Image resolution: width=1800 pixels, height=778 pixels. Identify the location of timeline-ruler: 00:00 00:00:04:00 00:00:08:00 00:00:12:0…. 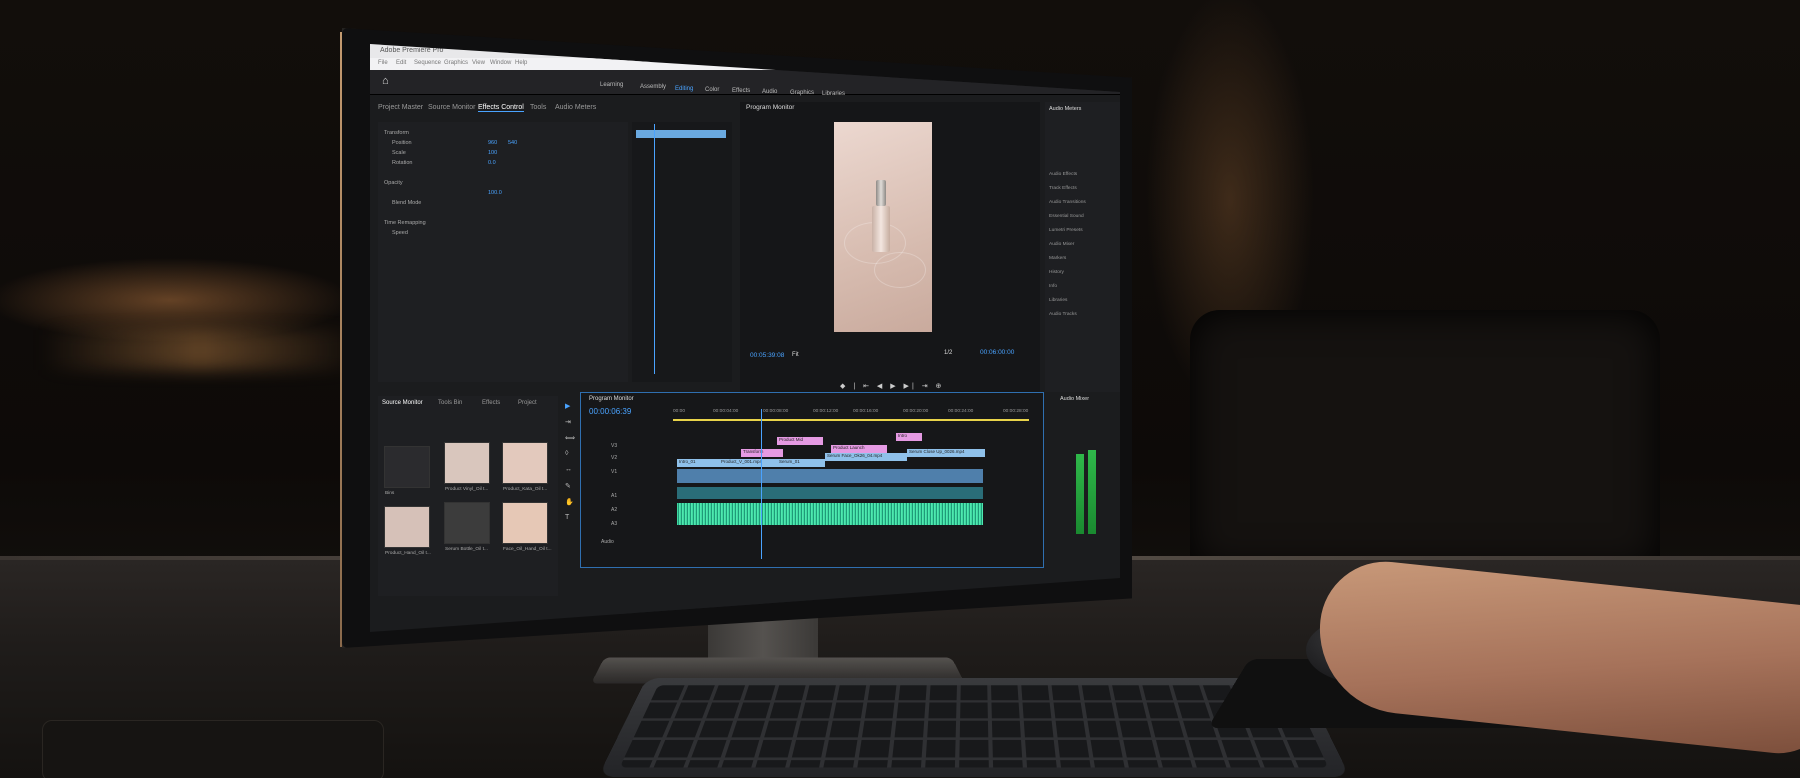
(853, 414).